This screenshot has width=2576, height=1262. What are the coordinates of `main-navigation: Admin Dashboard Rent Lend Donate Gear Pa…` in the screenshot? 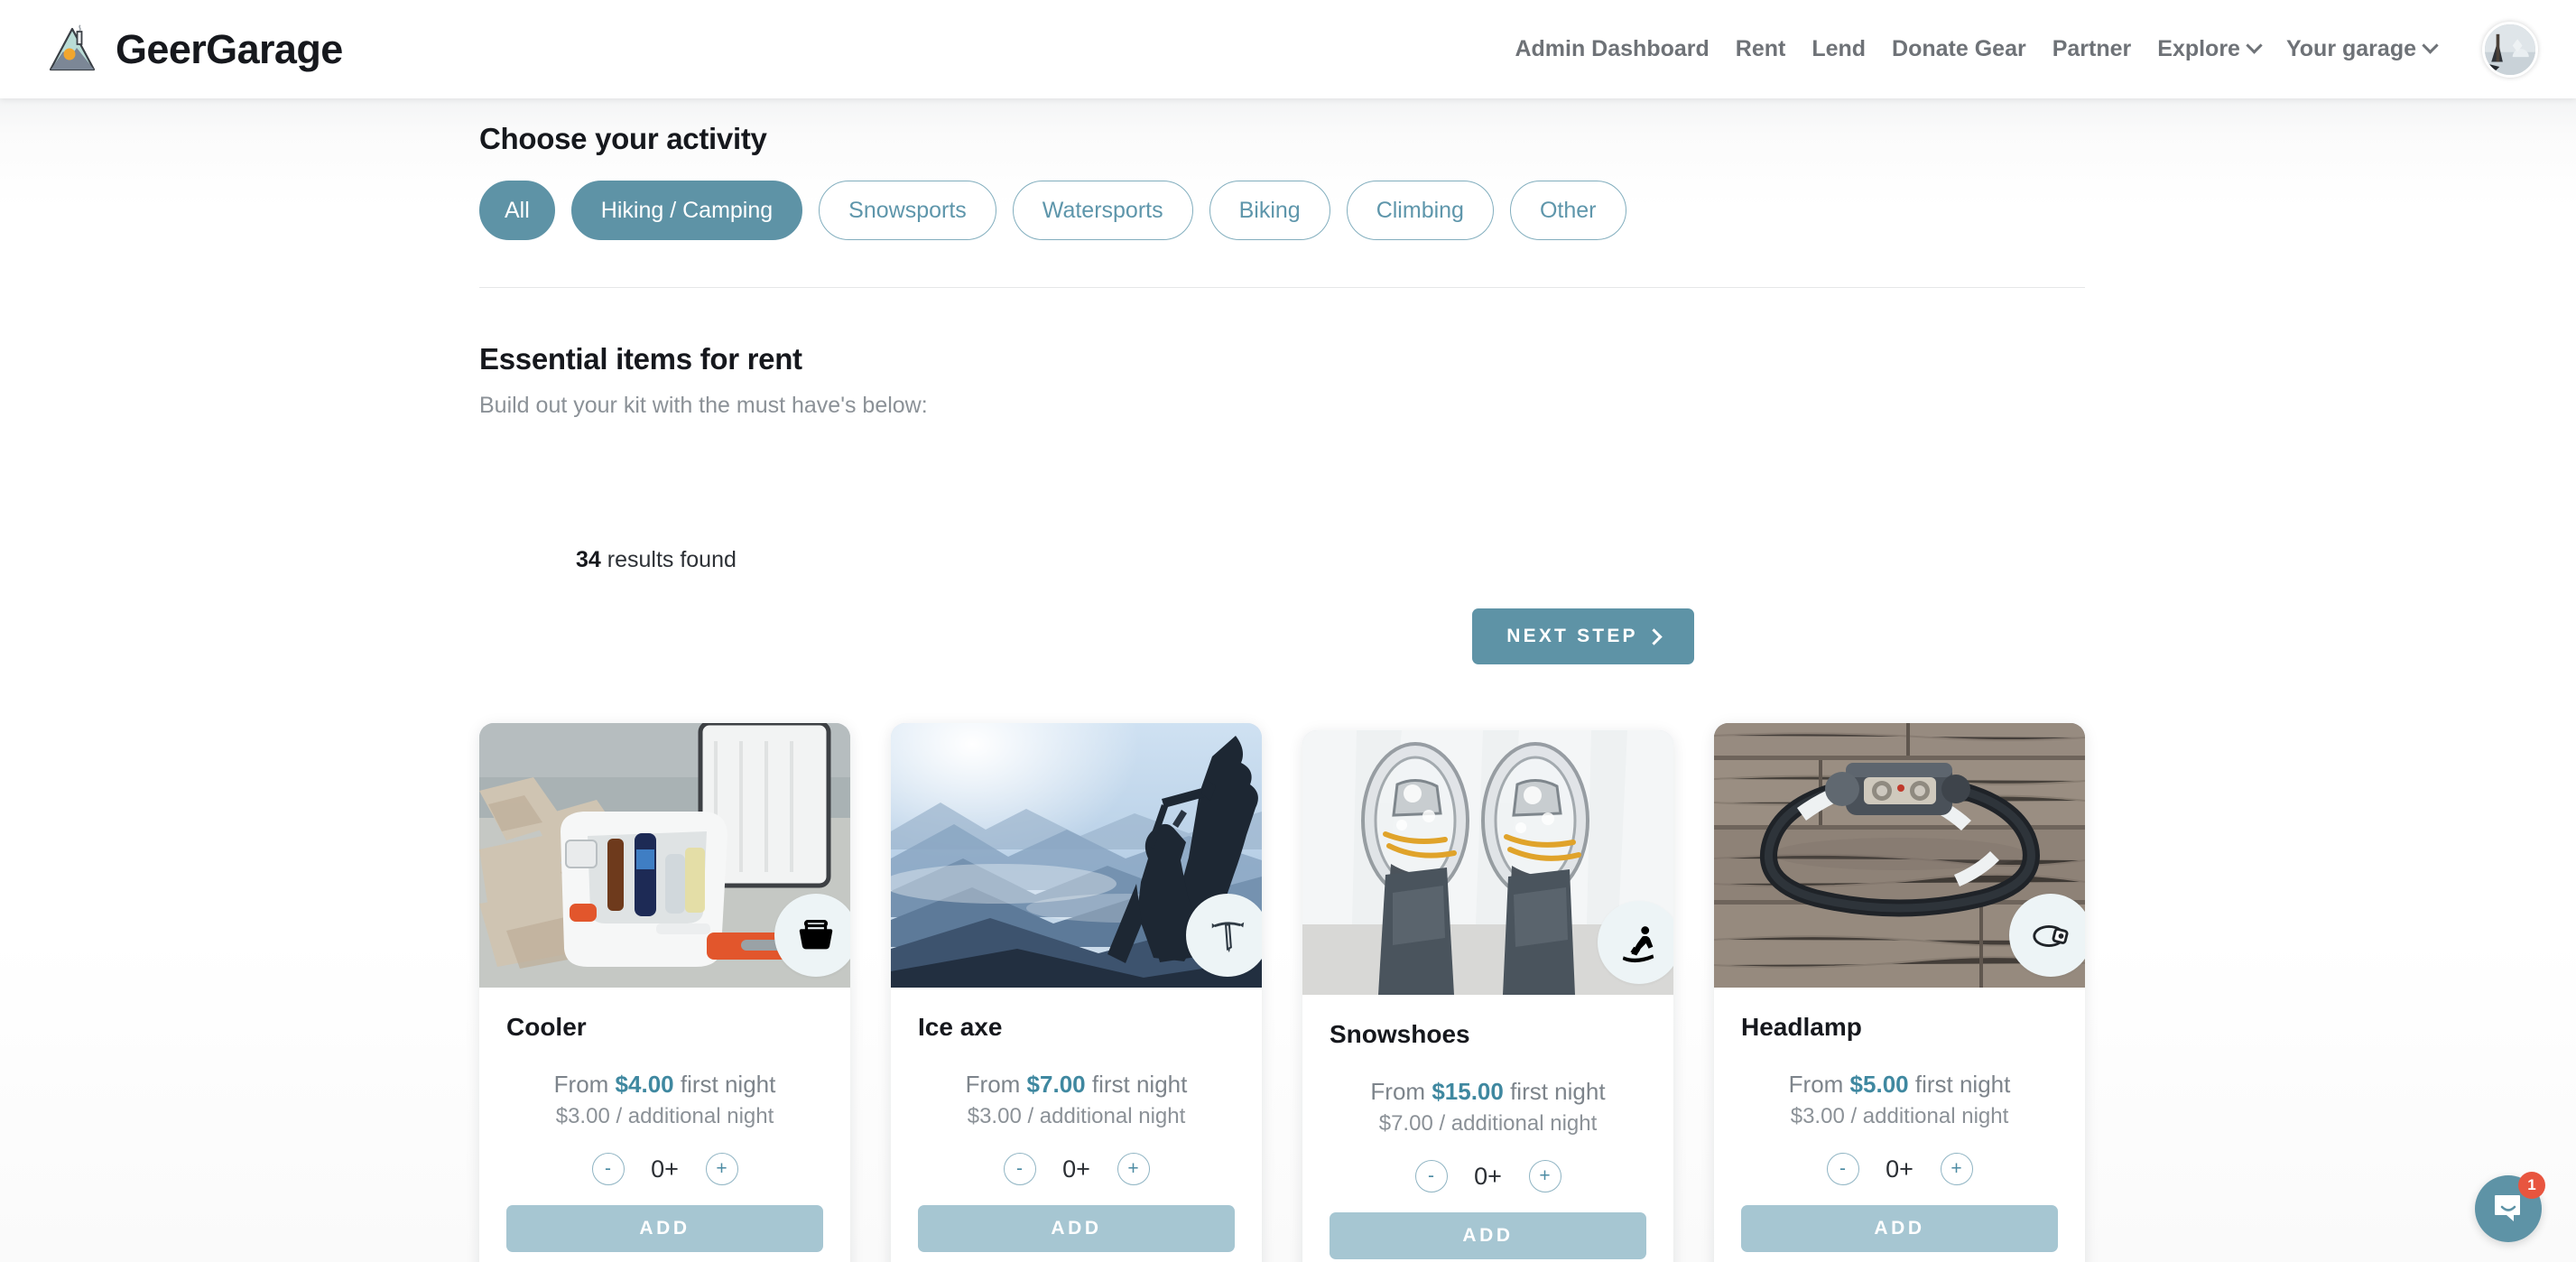 It's located at (2026, 49).